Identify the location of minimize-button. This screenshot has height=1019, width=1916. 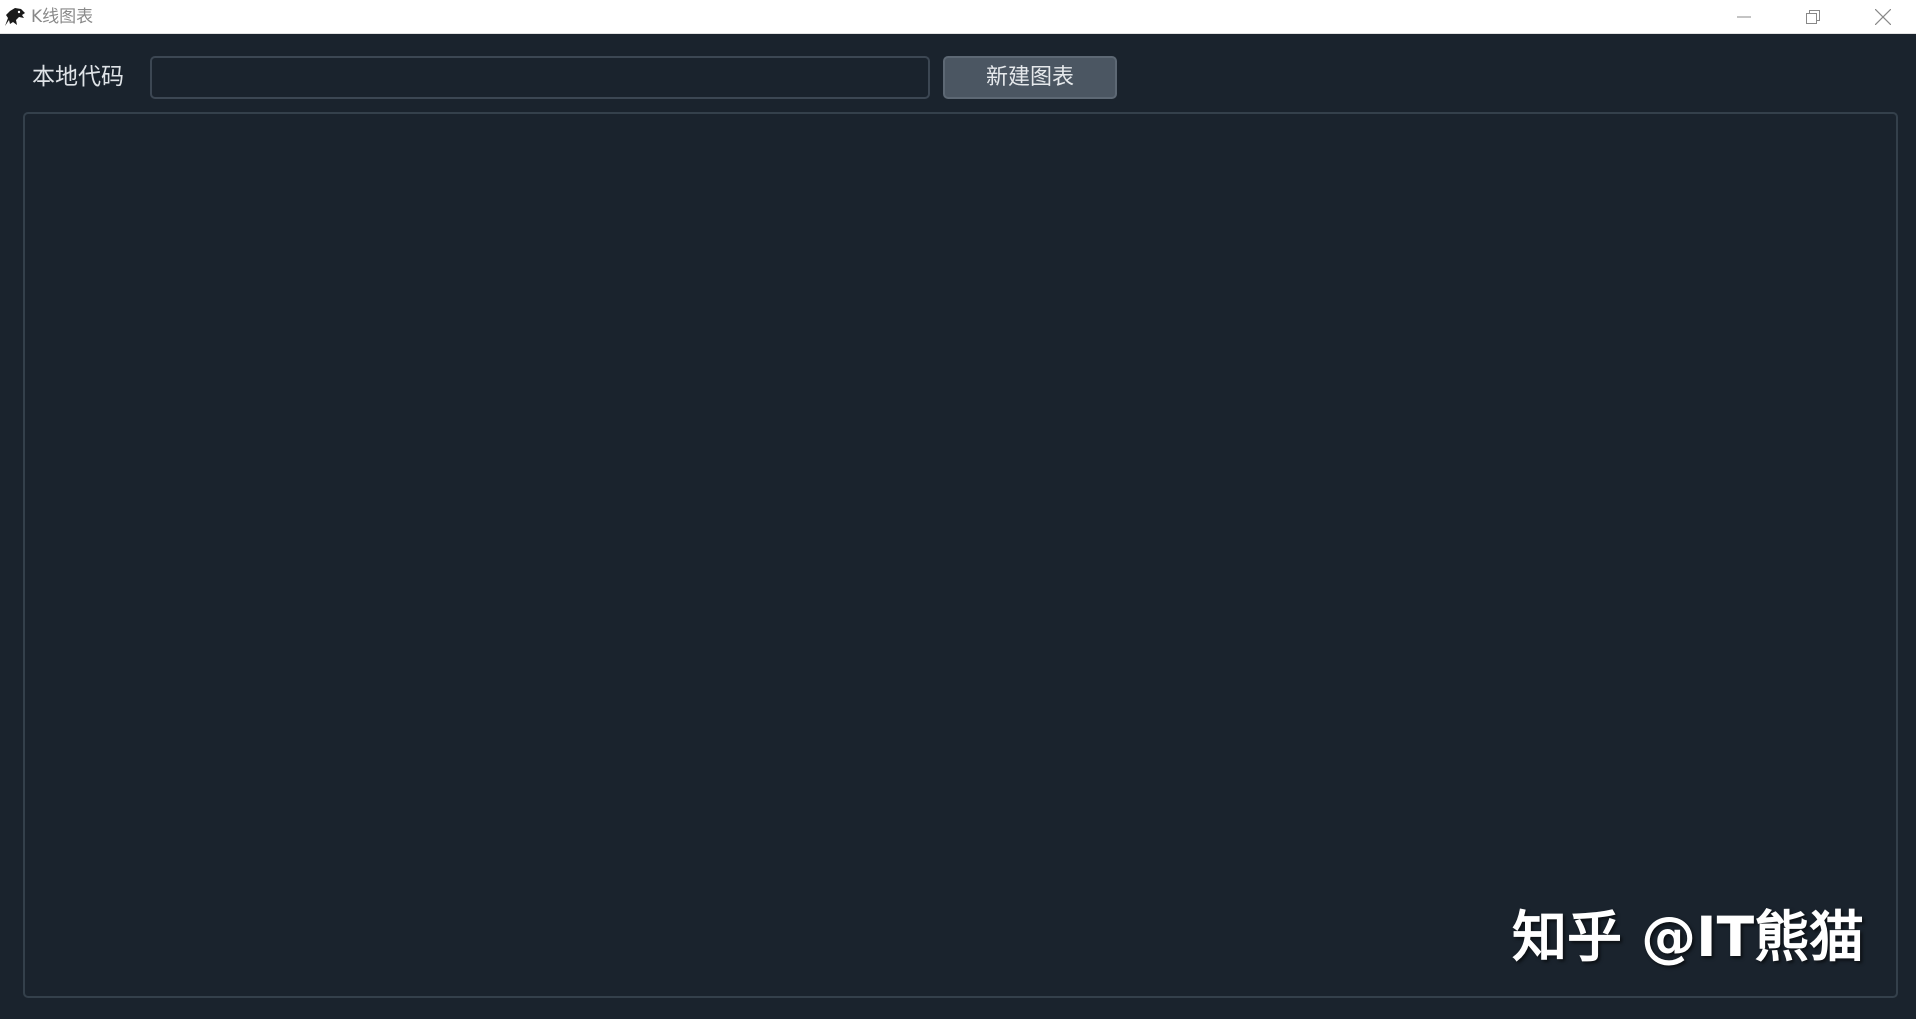
(1744, 17).